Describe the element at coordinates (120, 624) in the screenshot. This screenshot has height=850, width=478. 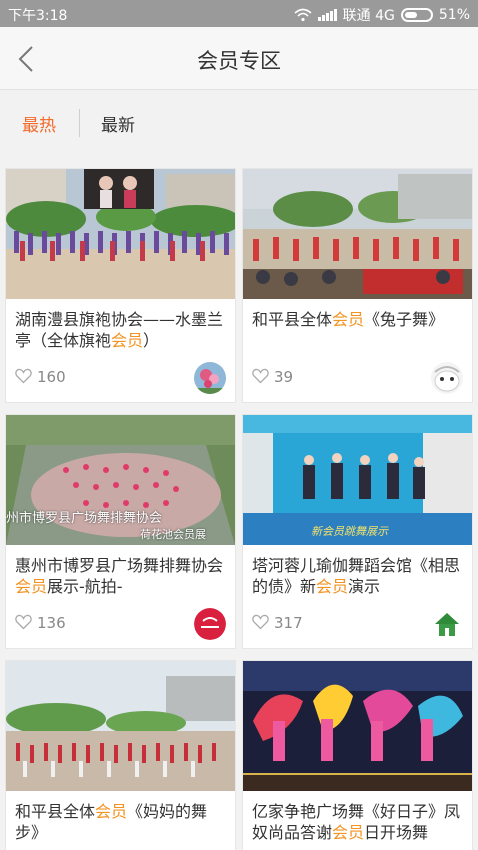
I see `card-footer: 136` at that location.